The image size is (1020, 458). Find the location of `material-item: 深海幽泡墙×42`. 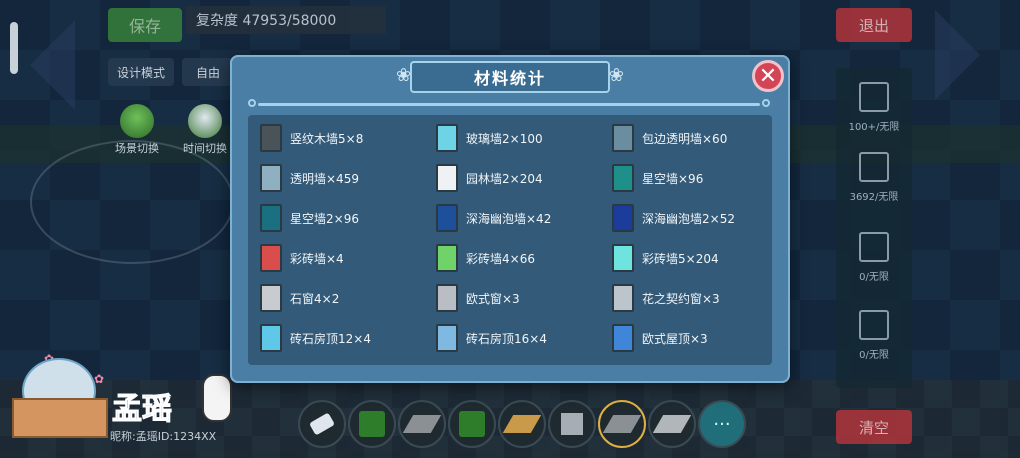

material-item: 深海幽泡墙×42 is located at coordinates (493, 218).